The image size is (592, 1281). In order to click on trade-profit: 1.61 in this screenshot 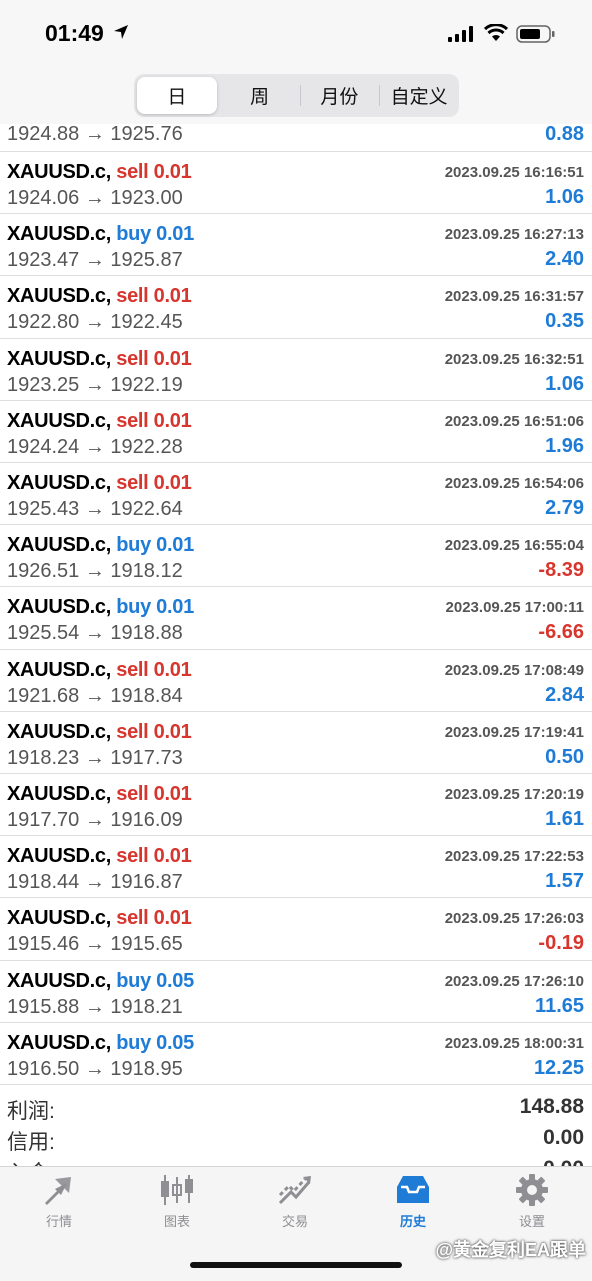, I will do `click(564, 819)`.